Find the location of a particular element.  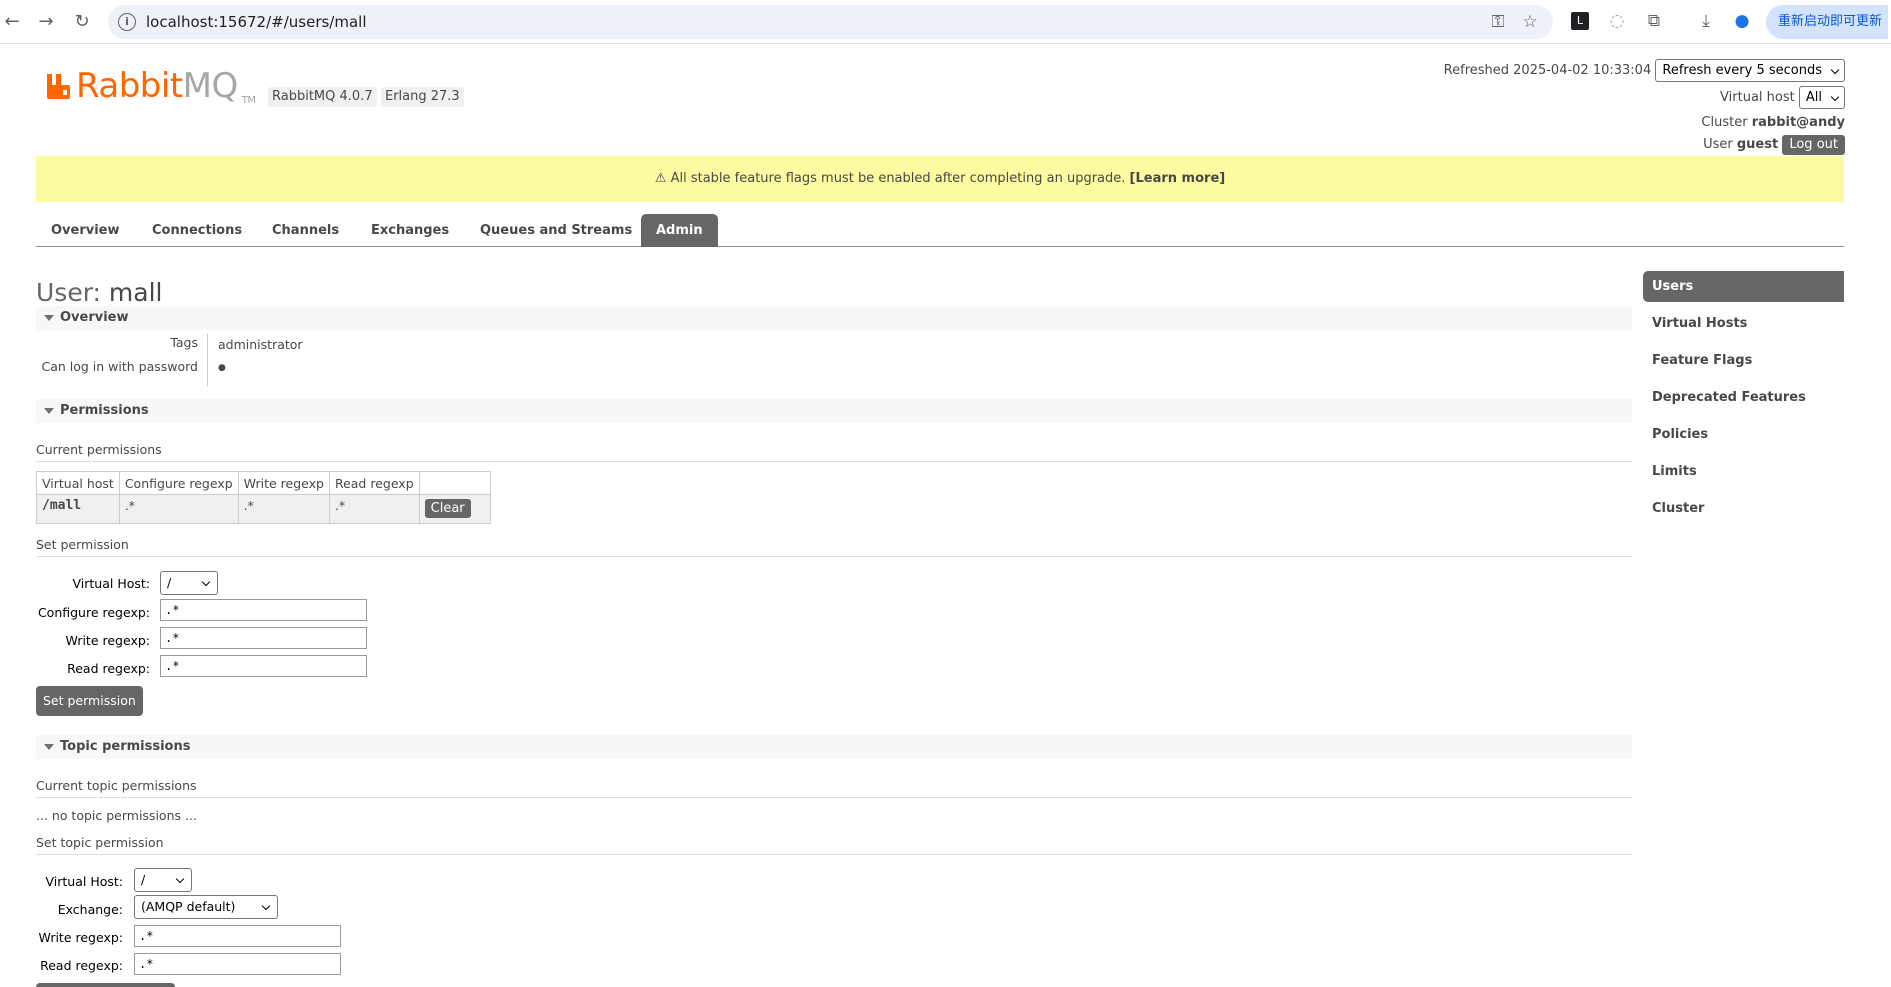

tab-channels: Channels is located at coordinates (305, 230).